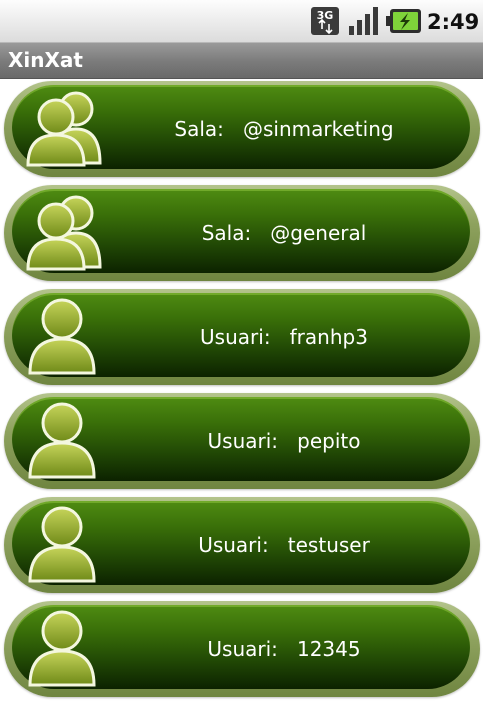  I want to click on list-item-room: Sala: @general, so click(242, 233).